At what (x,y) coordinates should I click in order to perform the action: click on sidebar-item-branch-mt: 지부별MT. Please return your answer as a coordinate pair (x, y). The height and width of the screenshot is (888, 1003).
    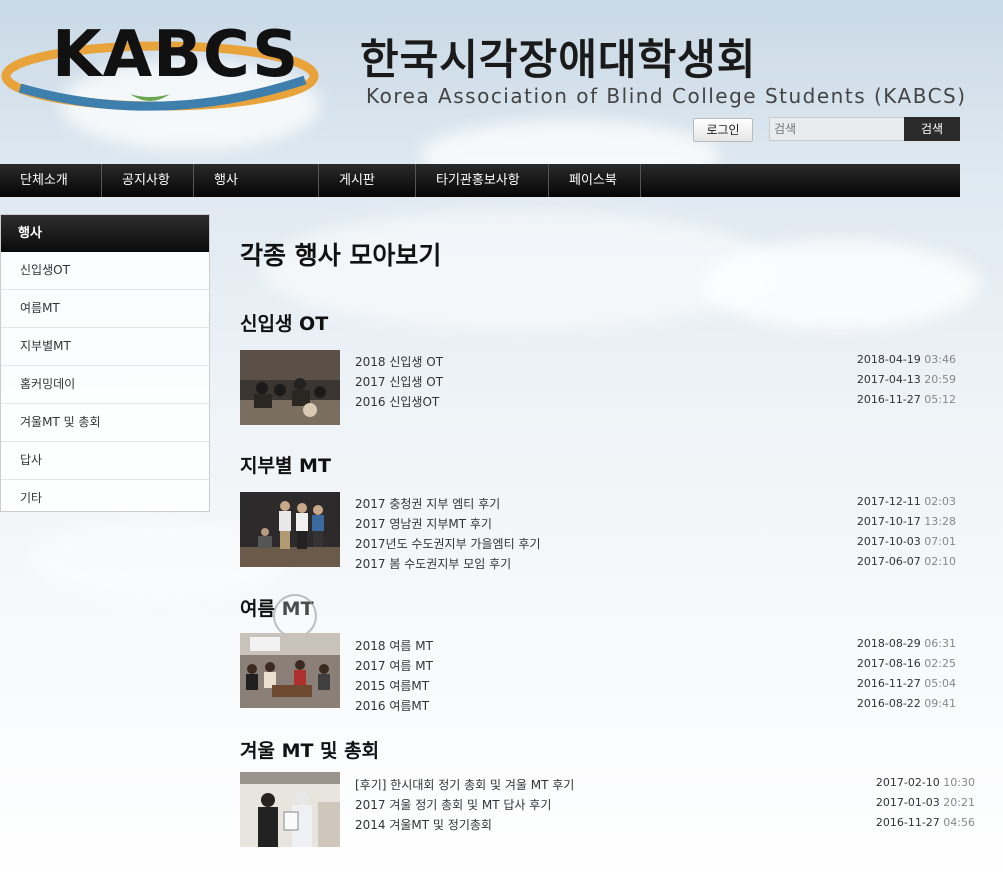
    Looking at the image, I should click on (105, 347).